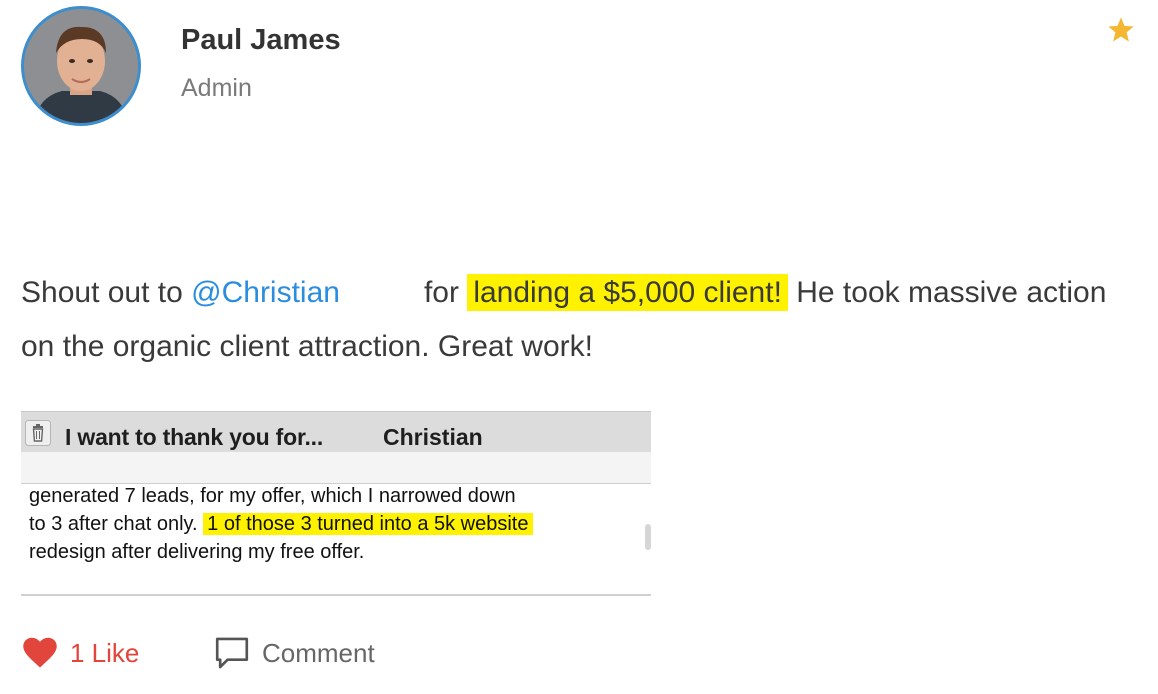 Image resolution: width=1158 pixels, height=694 pixels. Describe the element at coordinates (261, 40) in the screenshot. I see `author-name: Paul James` at that location.